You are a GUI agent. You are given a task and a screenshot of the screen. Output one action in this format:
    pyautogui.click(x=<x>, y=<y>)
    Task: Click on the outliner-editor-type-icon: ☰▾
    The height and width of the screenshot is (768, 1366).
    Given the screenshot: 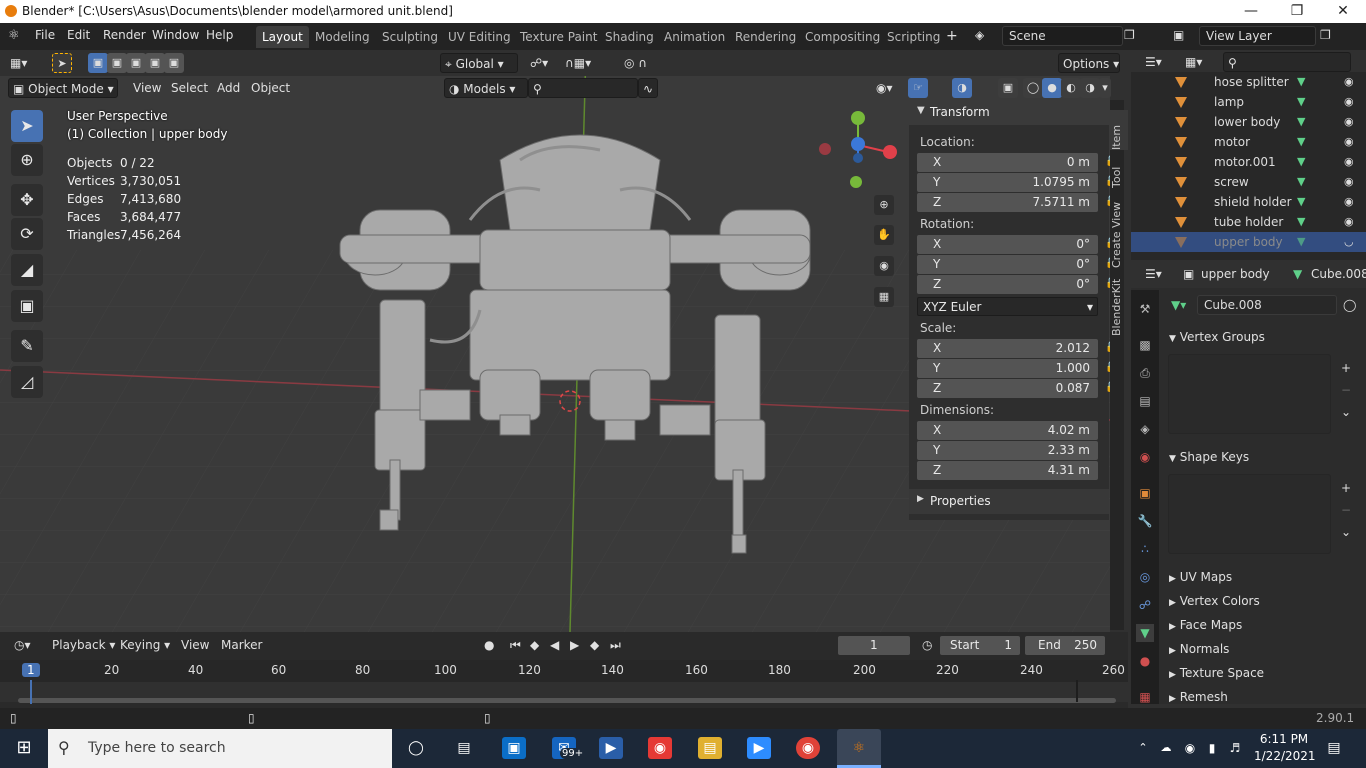 What is the action you would take?
    pyautogui.click(x=1153, y=62)
    